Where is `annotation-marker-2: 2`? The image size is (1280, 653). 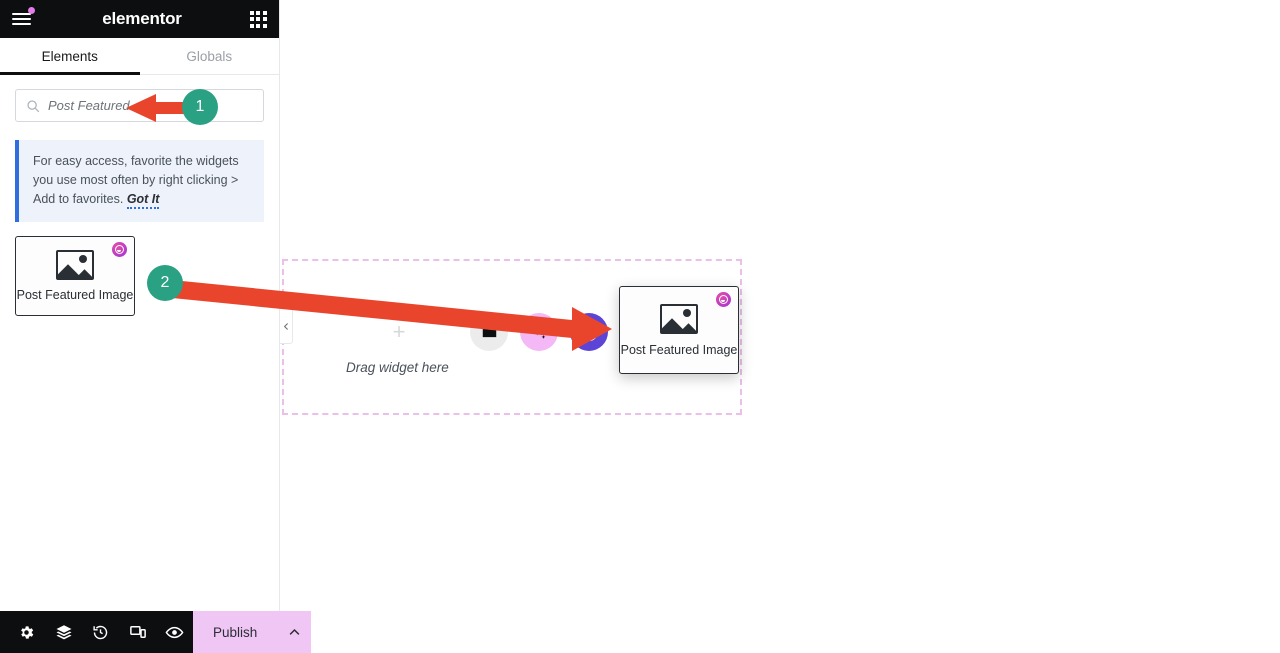 annotation-marker-2: 2 is located at coordinates (165, 283).